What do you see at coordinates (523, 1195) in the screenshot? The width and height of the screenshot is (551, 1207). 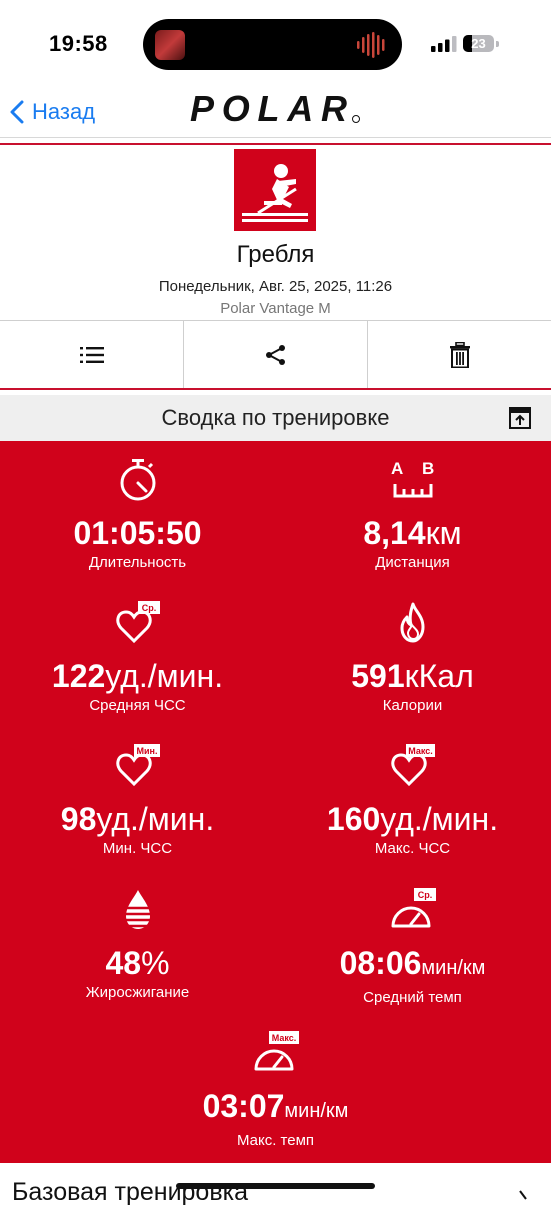 I see `chevron-right-icon` at bounding box center [523, 1195].